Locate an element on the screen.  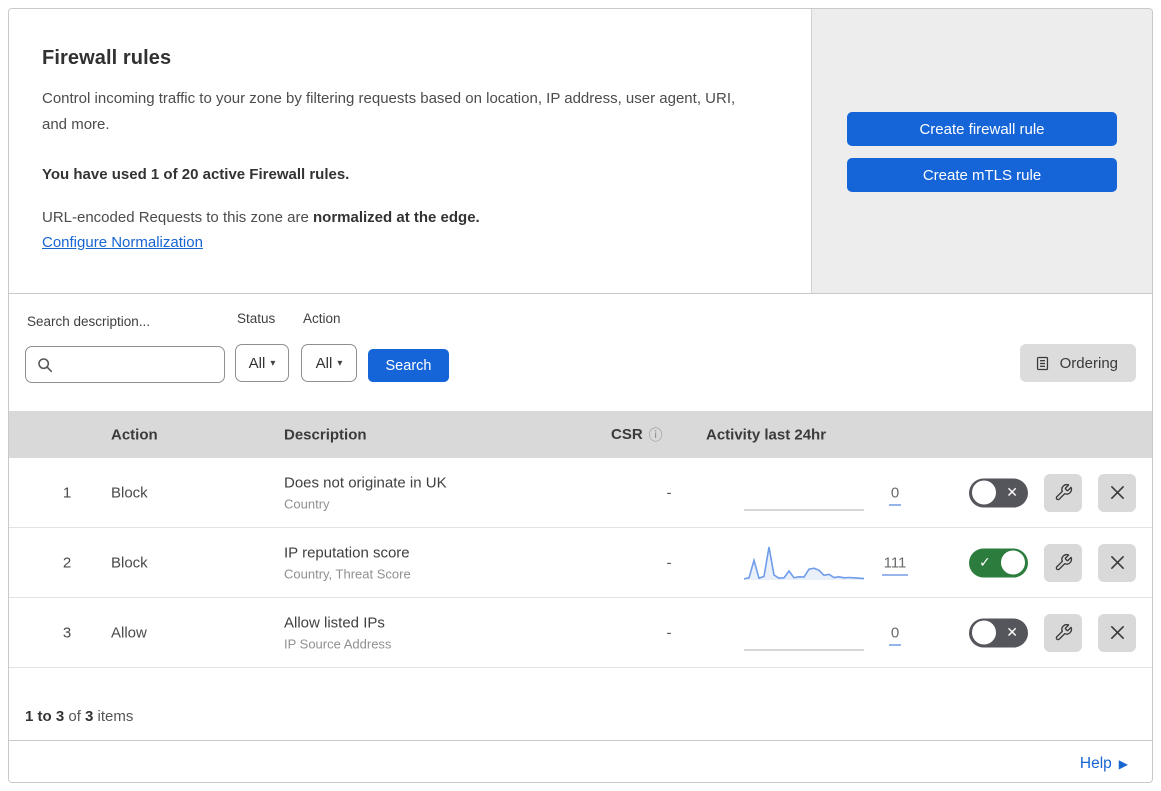
status-filter-value: All is located at coordinates (257, 363).